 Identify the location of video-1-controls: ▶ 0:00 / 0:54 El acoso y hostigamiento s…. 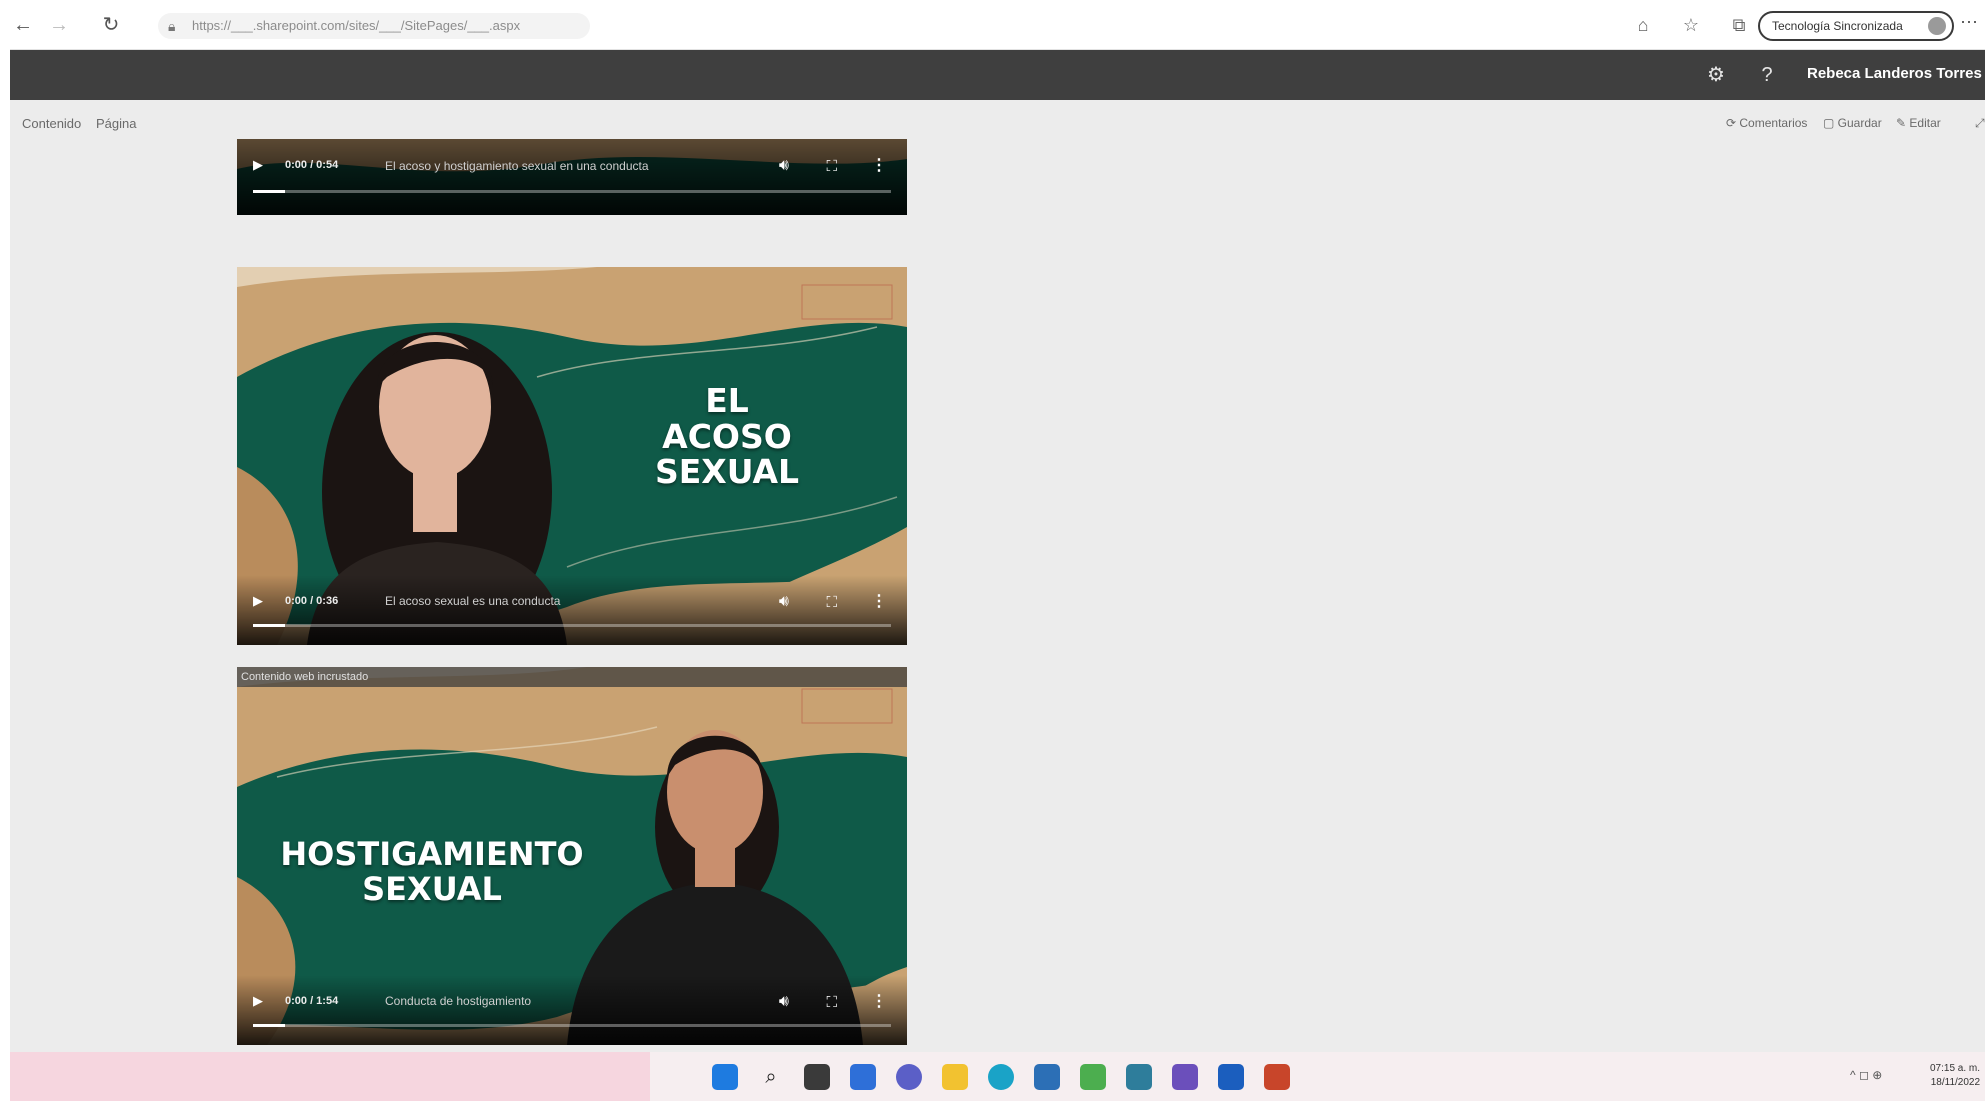
(572, 177).